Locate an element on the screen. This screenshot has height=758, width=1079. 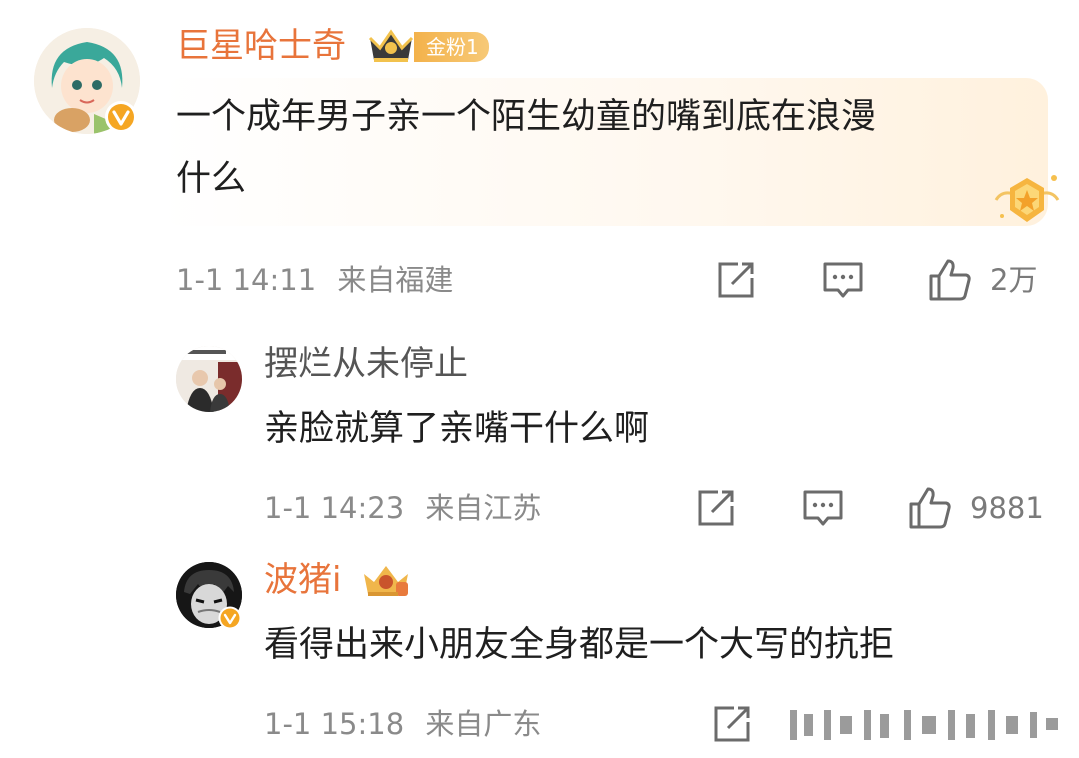
comment-location: 来自福建 is located at coordinates (395, 280).